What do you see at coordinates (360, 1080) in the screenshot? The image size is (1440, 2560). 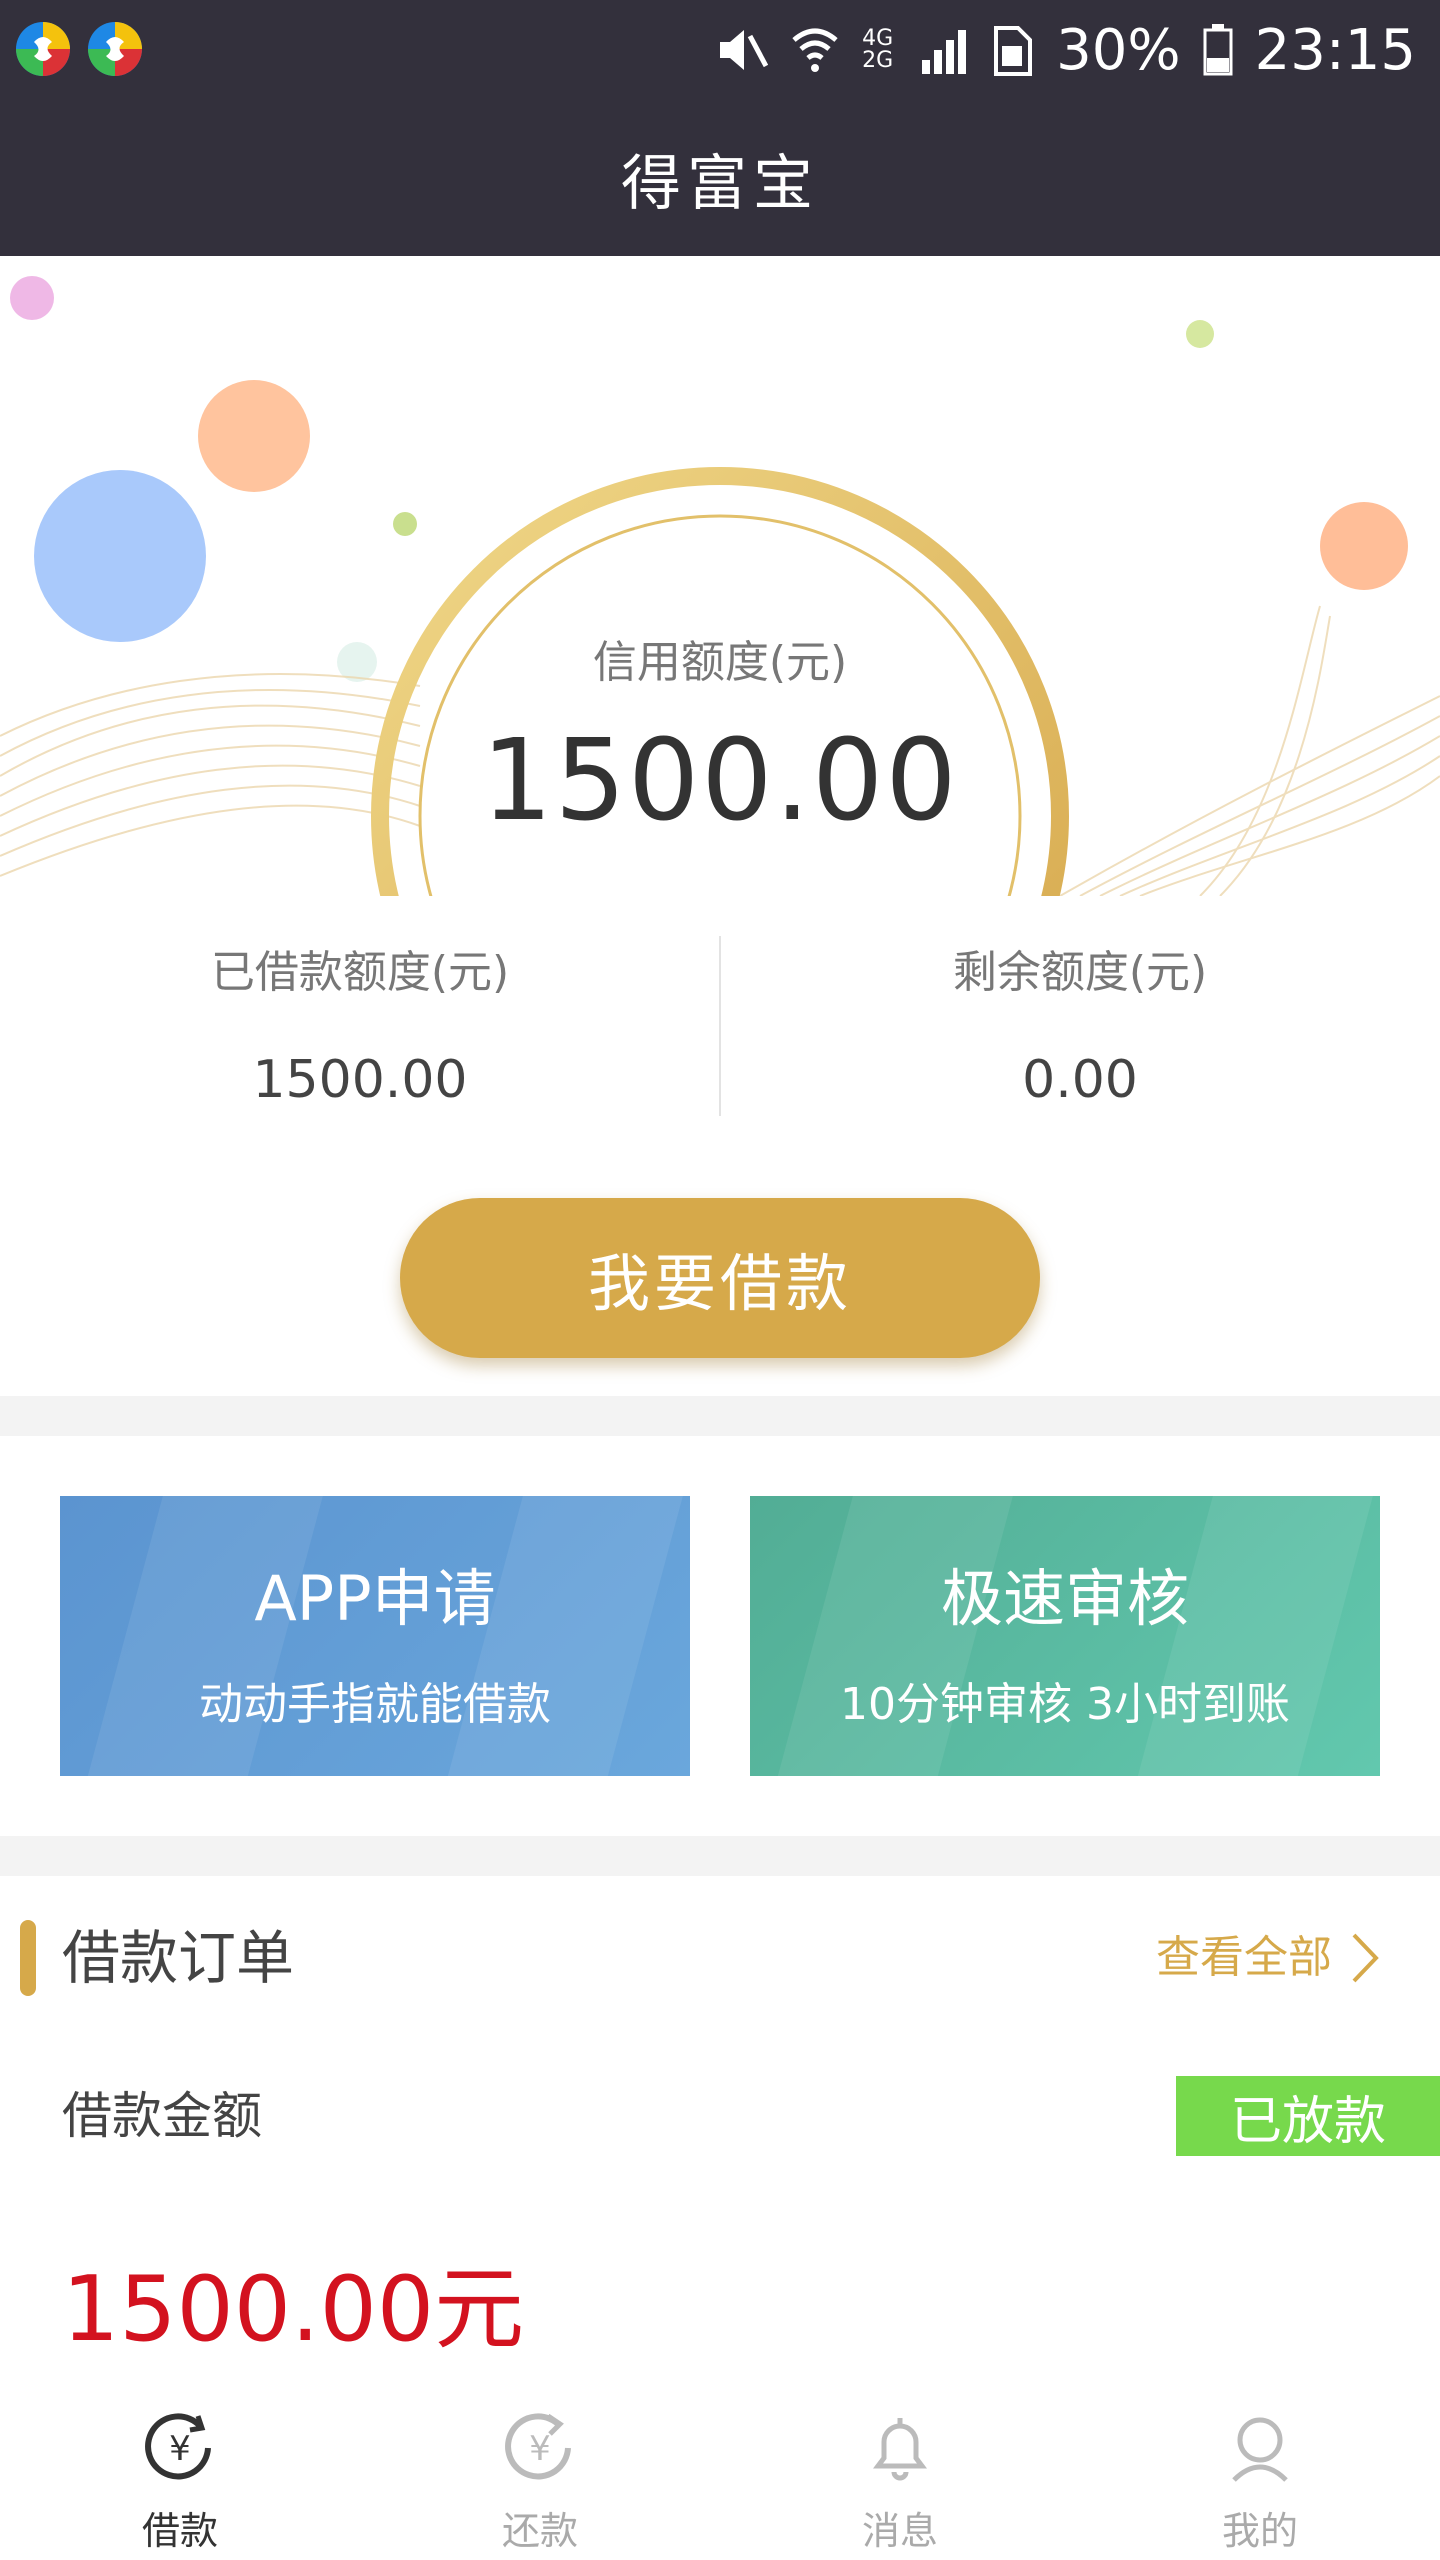 I see `borrowed-value: 1500.00` at bounding box center [360, 1080].